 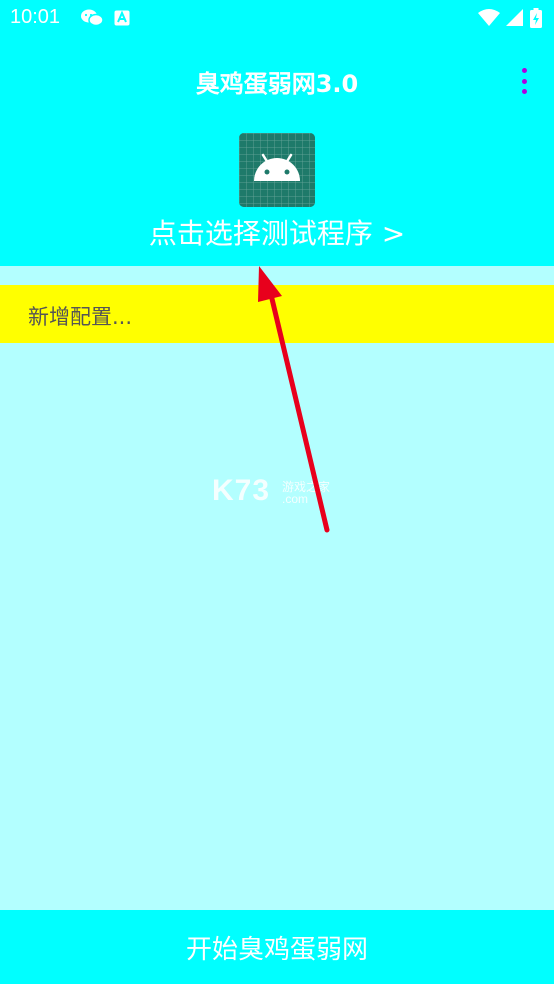 I want to click on watermark-logo: K73 游戏之家 .com, so click(x=277, y=494).